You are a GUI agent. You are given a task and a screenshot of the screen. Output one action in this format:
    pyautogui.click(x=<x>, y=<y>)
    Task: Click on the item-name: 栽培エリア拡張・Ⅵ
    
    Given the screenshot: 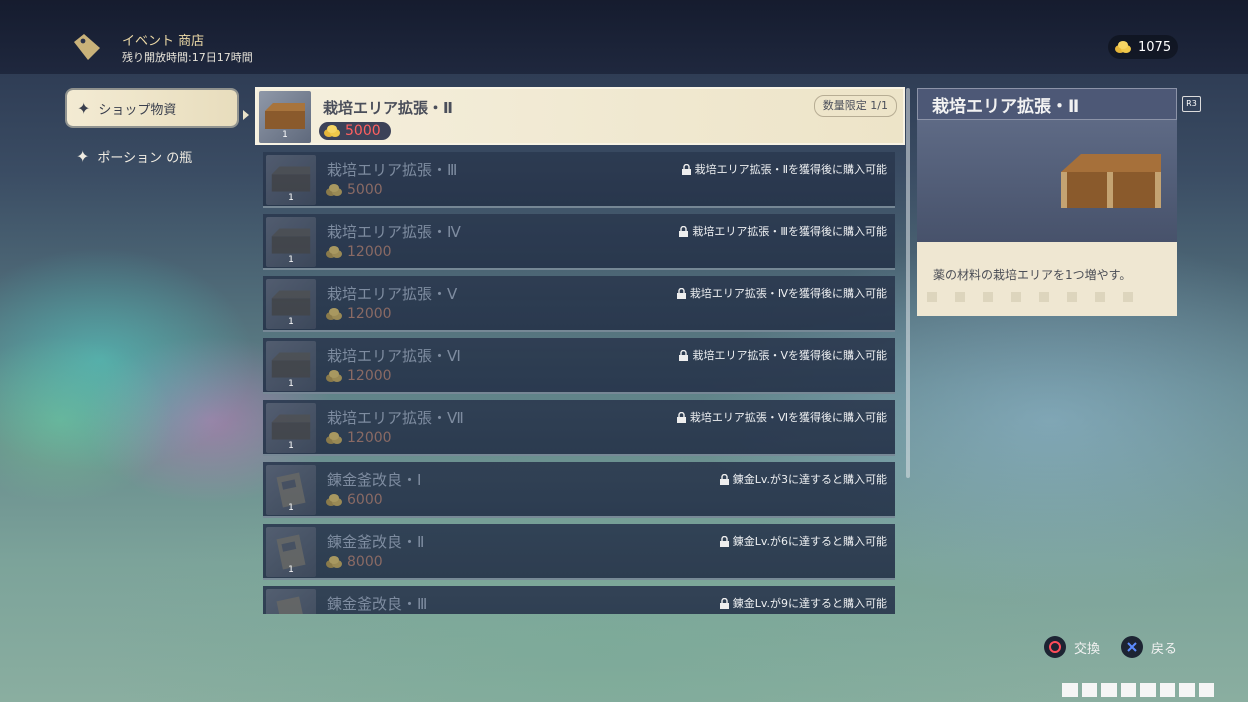 What is the action you would take?
    pyautogui.click(x=394, y=356)
    